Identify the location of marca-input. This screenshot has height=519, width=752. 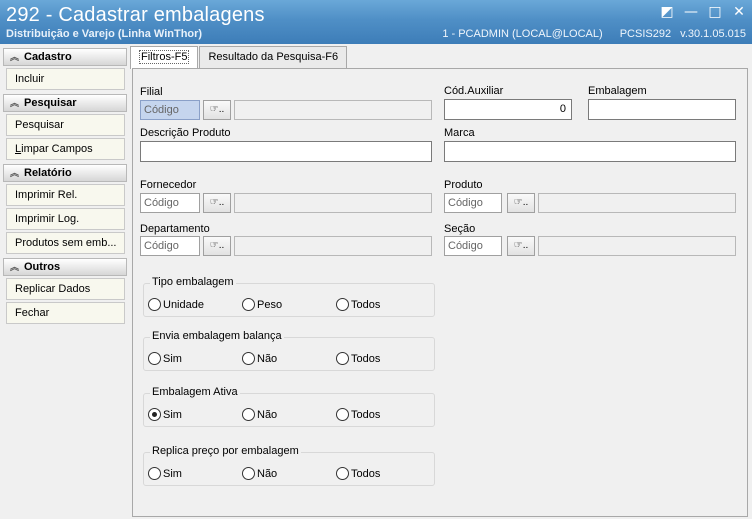
(590, 151).